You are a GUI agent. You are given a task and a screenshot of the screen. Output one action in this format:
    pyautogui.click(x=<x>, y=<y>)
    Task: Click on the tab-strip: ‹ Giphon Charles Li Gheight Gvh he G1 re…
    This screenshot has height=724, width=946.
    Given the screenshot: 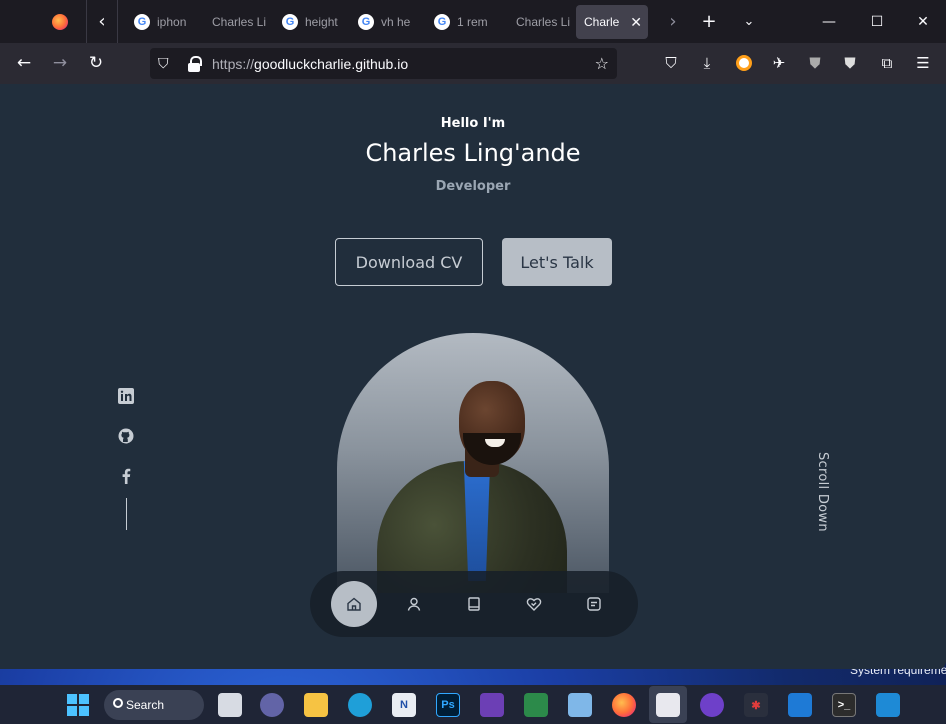 What is the action you would take?
    pyautogui.click(x=473, y=21)
    